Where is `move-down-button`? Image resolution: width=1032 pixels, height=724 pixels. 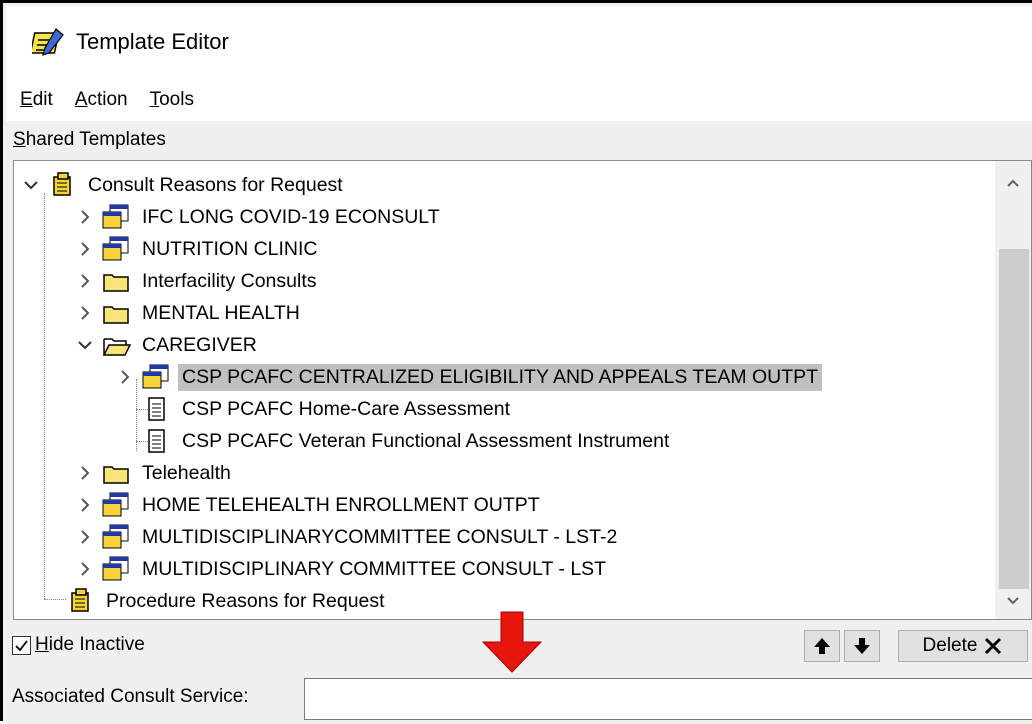
move-down-button is located at coordinates (862, 646).